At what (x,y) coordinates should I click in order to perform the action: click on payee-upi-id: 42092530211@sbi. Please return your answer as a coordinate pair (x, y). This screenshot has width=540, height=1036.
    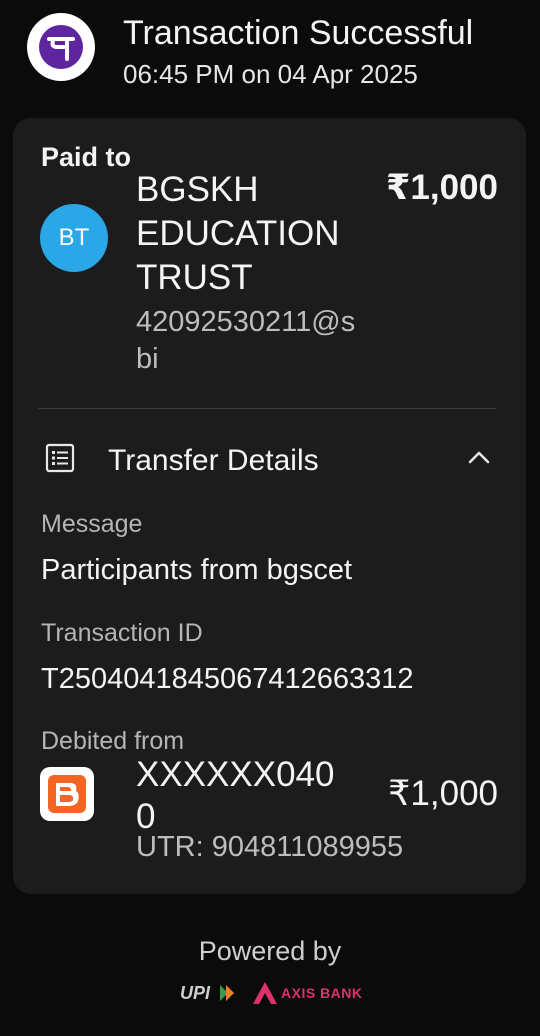
    Looking at the image, I should click on (246, 340).